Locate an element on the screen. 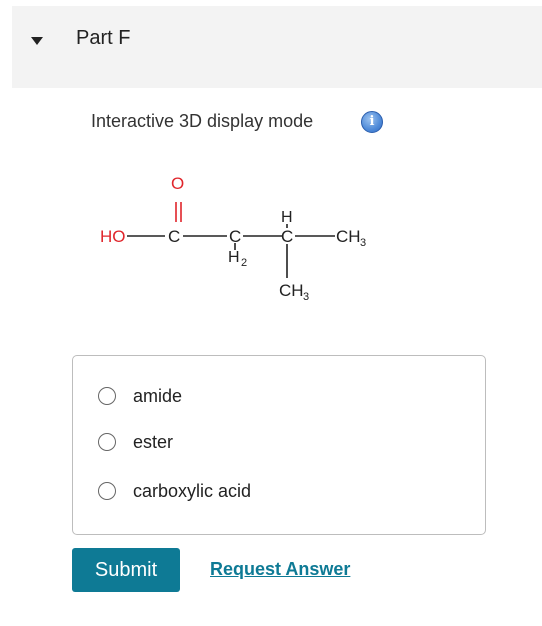 This screenshot has height=626, width=542. molecule-structure: HO C O C H 2 H C CH 3 CH 3 is located at coordinates (240, 240).